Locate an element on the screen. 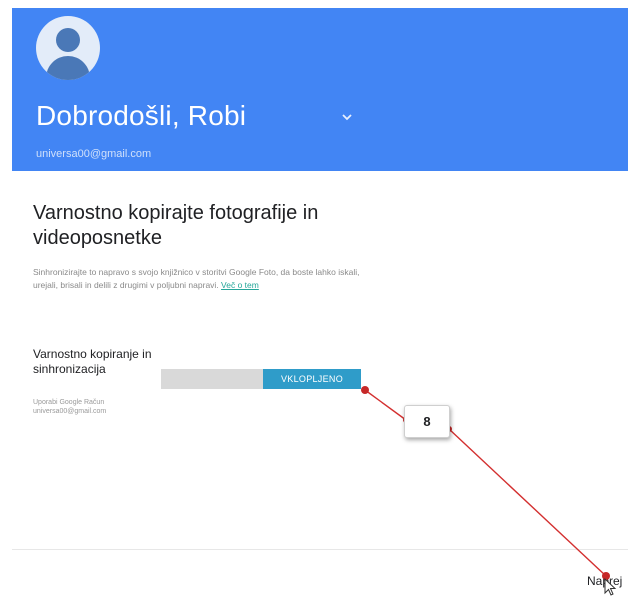 The image size is (633, 596). chevron-down-icon is located at coordinates (347, 117).